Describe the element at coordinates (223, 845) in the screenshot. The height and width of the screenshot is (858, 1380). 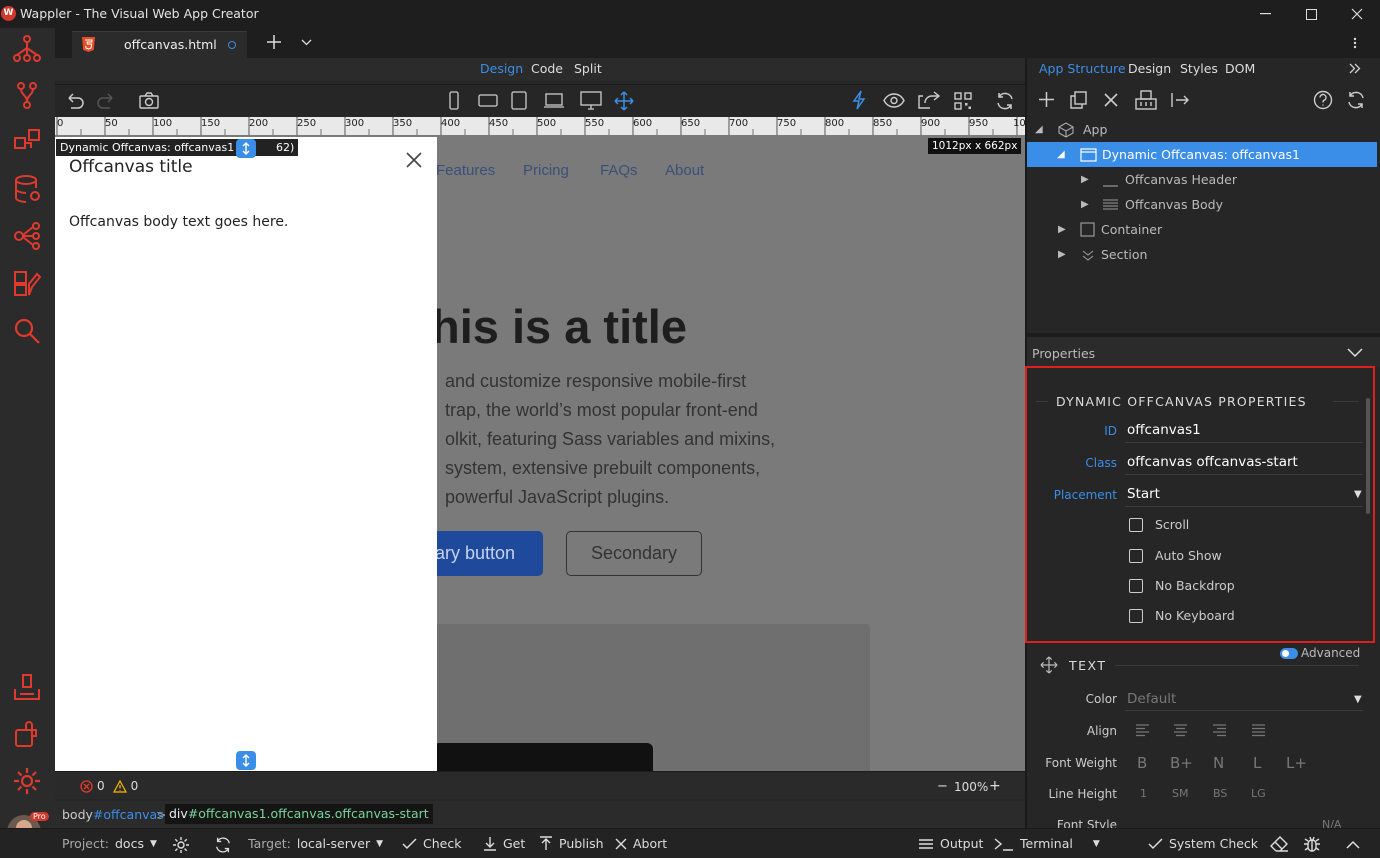
I see `sync-icon` at that location.